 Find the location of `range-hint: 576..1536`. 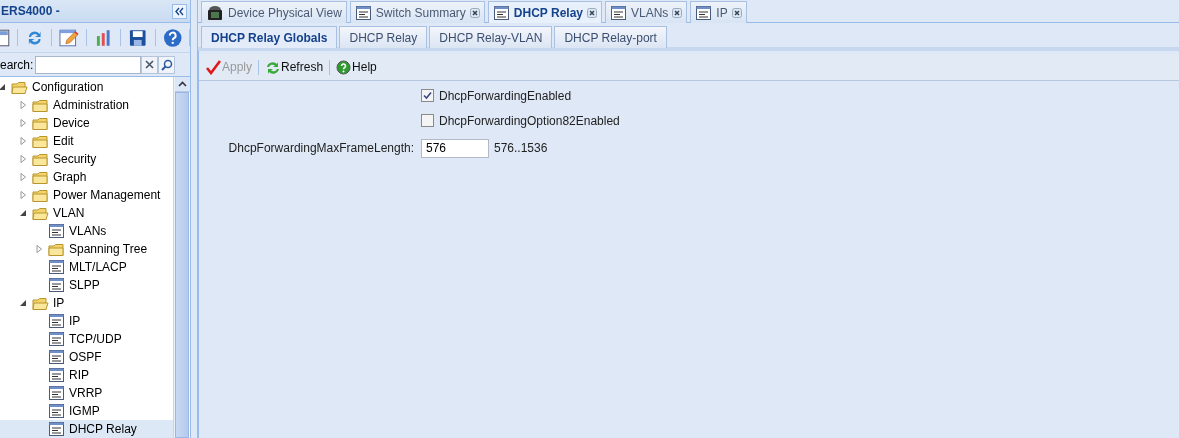

range-hint: 576..1536 is located at coordinates (521, 148).